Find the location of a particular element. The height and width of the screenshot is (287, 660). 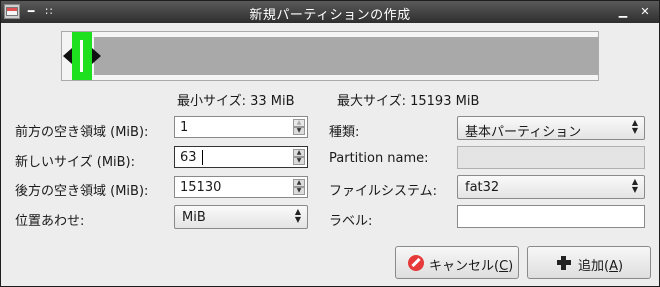

partition-type-combo: 基本パーティション ▲ ▼ is located at coordinates (551, 128).